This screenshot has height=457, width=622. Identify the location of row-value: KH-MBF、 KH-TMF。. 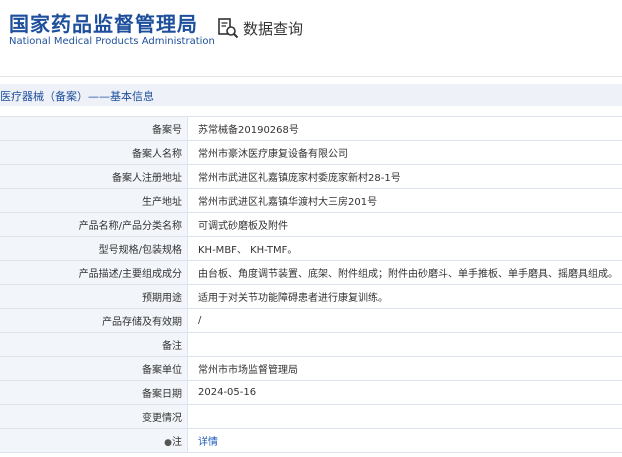
(404, 248).